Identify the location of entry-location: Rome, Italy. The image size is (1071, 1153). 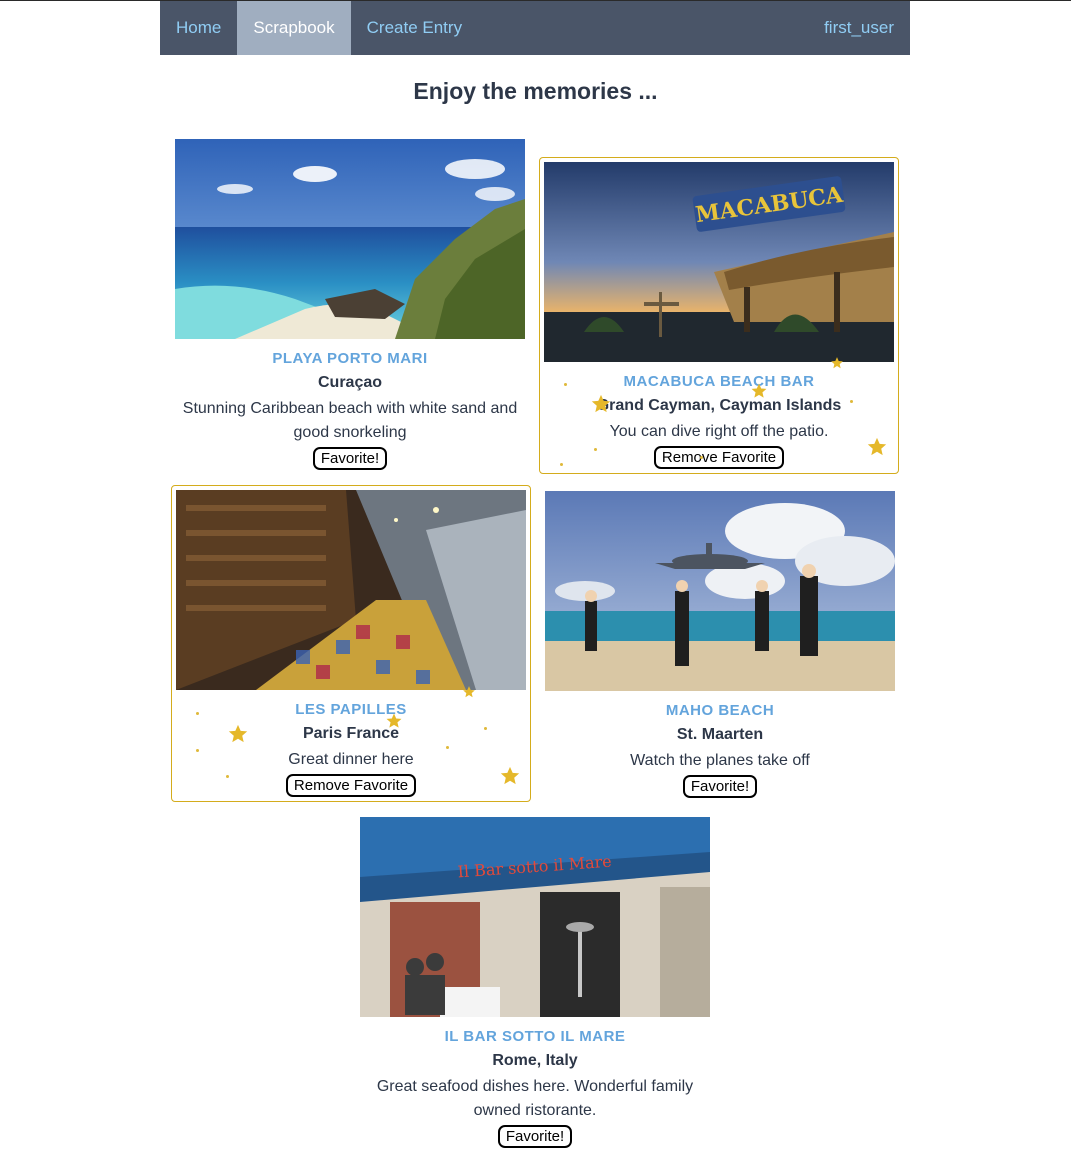
(535, 1060).